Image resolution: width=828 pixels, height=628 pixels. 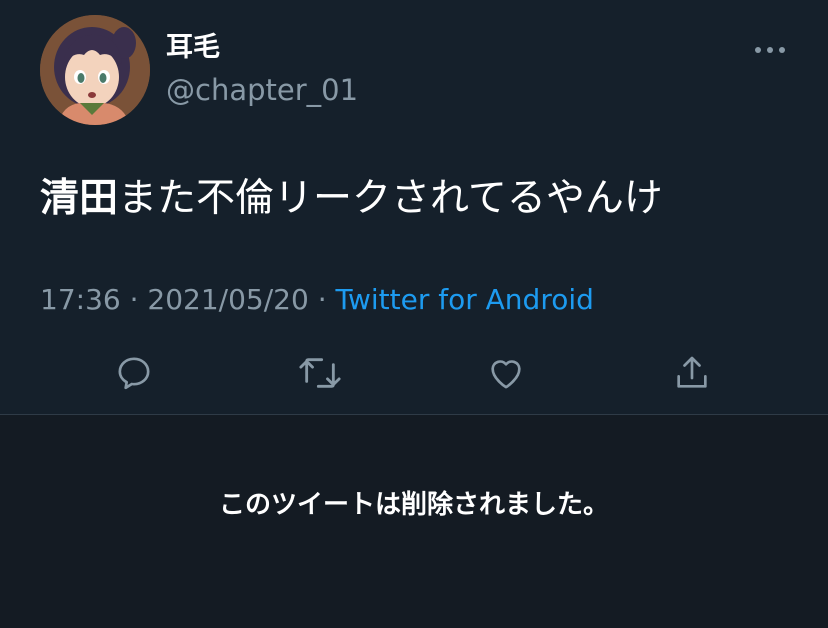 I want to click on tweet-meta: 17:36 · 2021/05/20 · Twitter for Android, so click(x=317, y=300).